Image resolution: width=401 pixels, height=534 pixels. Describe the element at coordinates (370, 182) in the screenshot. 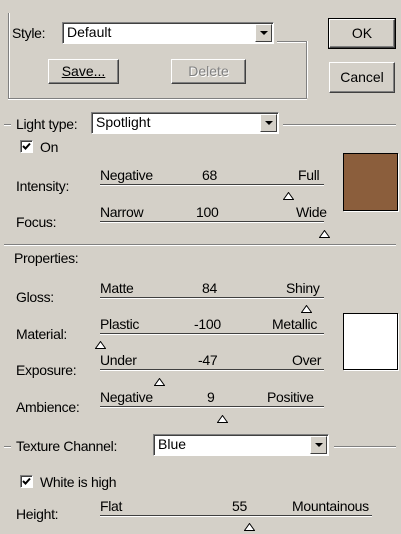

I see `light-color-swatch` at that location.